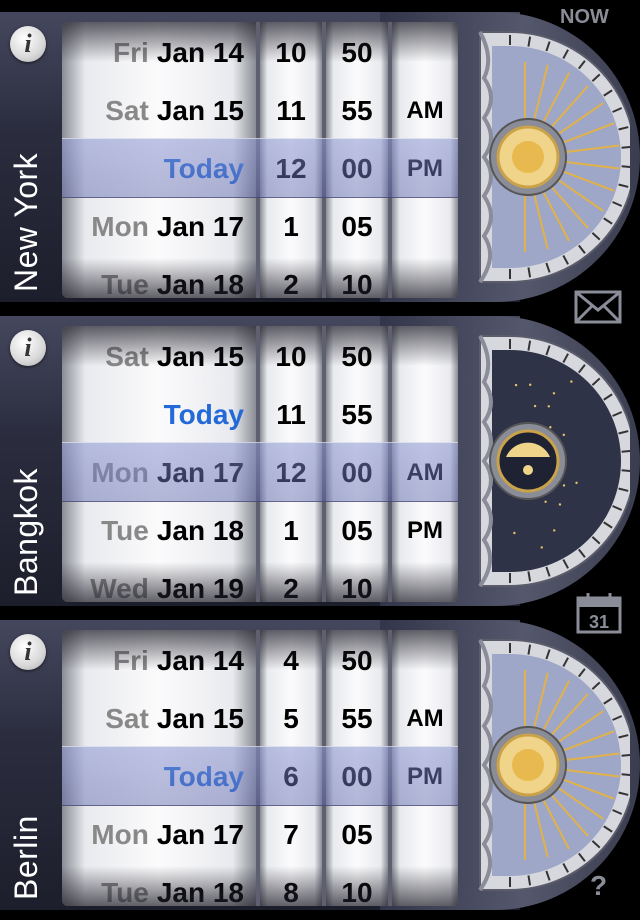  What do you see at coordinates (26, 152) in the screenshot?
I see `city-label: New York` at bounding box center [26, 152].